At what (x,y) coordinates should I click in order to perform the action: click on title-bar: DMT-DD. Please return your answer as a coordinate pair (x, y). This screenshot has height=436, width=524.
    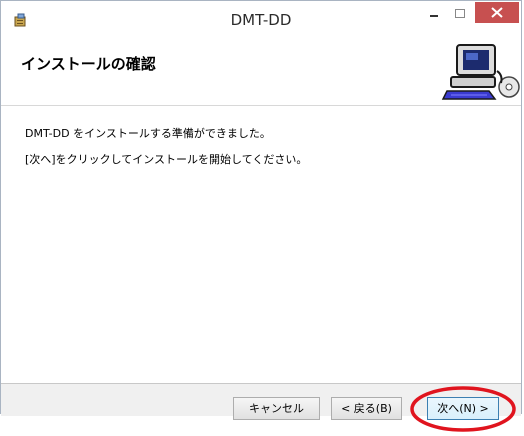
    Looking at the image, I should click on (261, 20).